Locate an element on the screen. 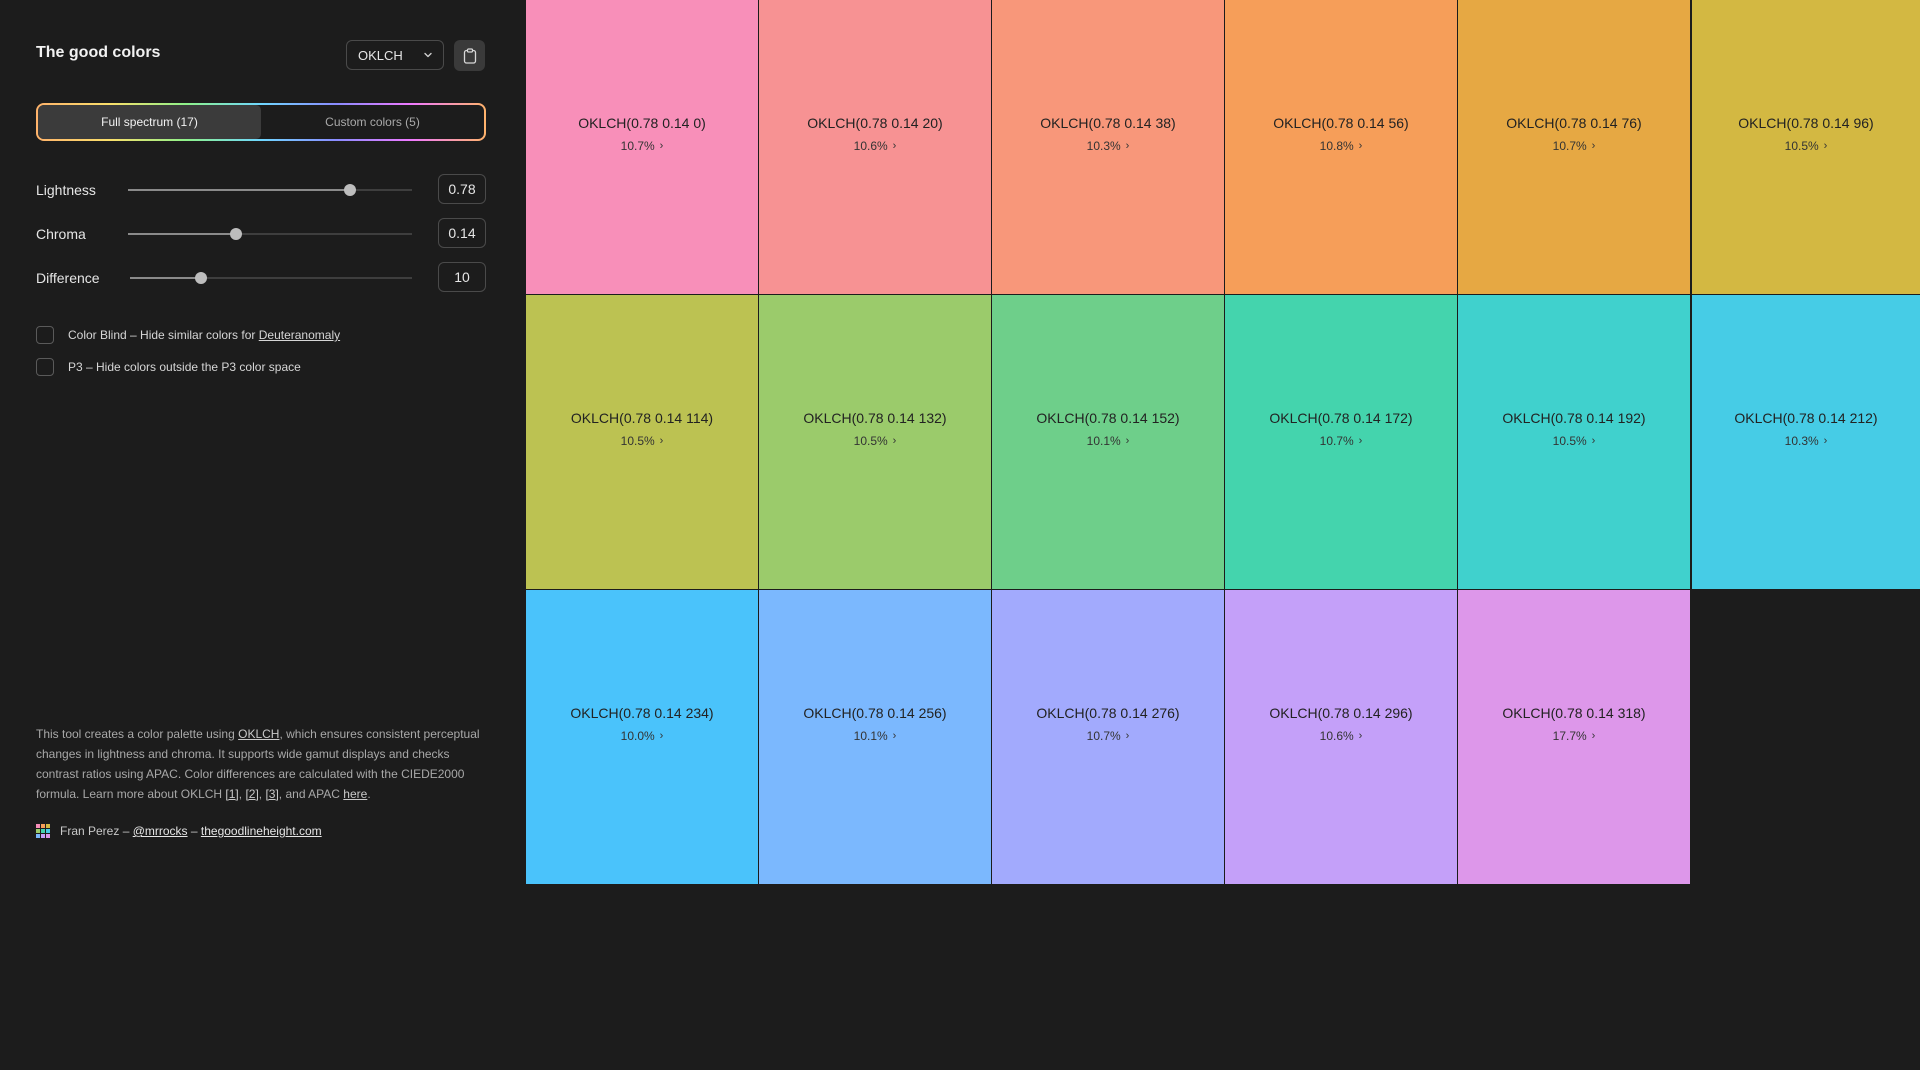  color-swatch: OKLCH(0.78 0.14 152) 10.1% › is located at coordinates (1108, 442).